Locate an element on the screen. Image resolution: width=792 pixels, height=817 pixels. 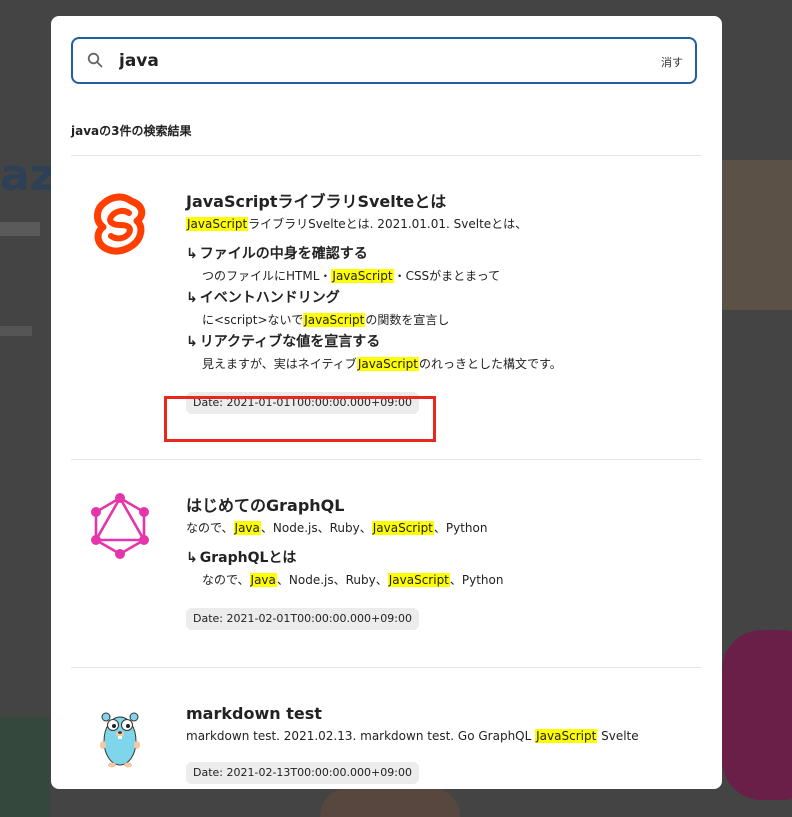
graphql-logo-icon is located at coordinates (120, 526).